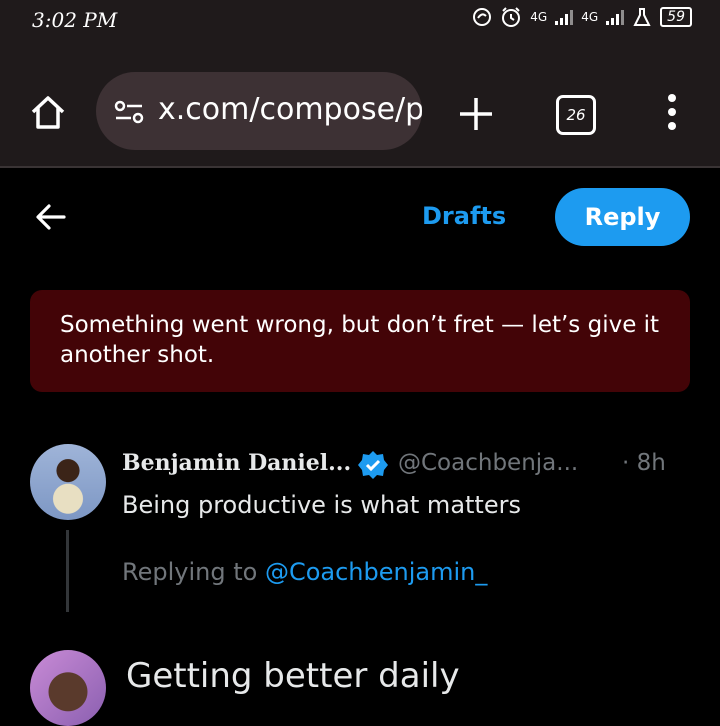 The height and width of the screenshot is (726, 720). Describe the element at coordinates (360, 20) in the screenshot. I see `status-bar: 3:02 PM 4G 4G 59` at that location.